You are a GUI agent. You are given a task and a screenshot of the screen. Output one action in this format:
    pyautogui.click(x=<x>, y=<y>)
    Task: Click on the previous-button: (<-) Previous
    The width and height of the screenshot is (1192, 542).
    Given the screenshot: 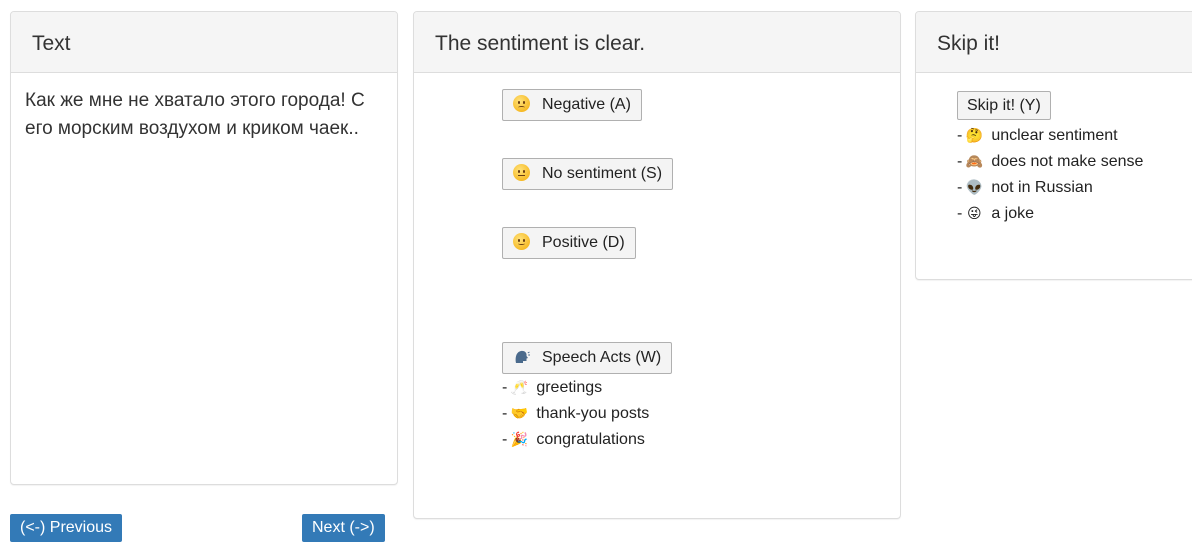 What is the action you would take?
    pyautogui.click(x=66, y=528)
    